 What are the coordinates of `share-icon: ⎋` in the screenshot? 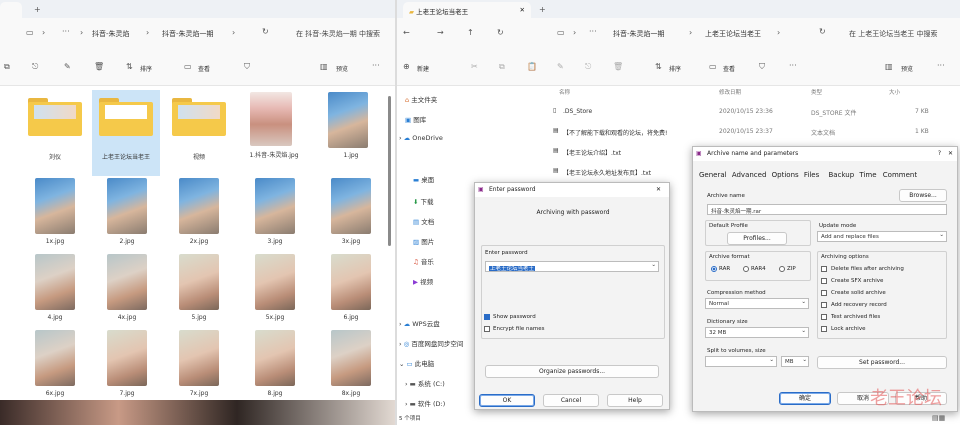 It's located at (35, 67).